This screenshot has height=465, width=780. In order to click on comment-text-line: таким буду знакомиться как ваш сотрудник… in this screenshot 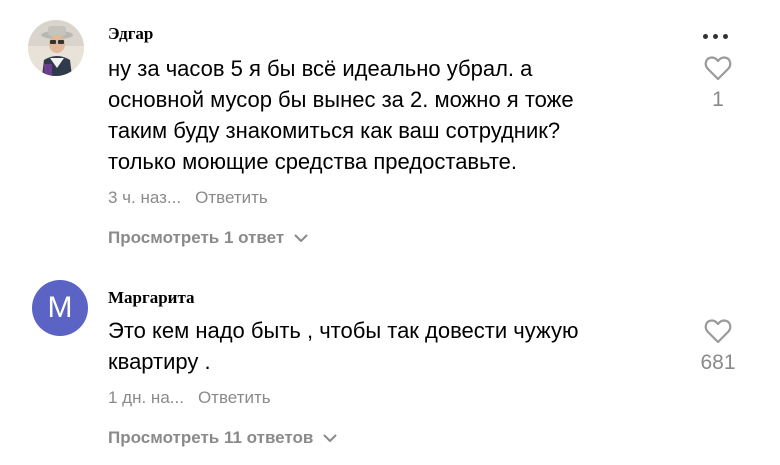, I will do `click(334, 130)`.